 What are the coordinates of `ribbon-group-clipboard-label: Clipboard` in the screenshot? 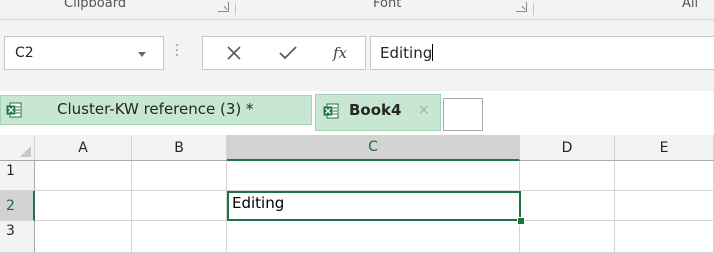 It's located at (95, 5).